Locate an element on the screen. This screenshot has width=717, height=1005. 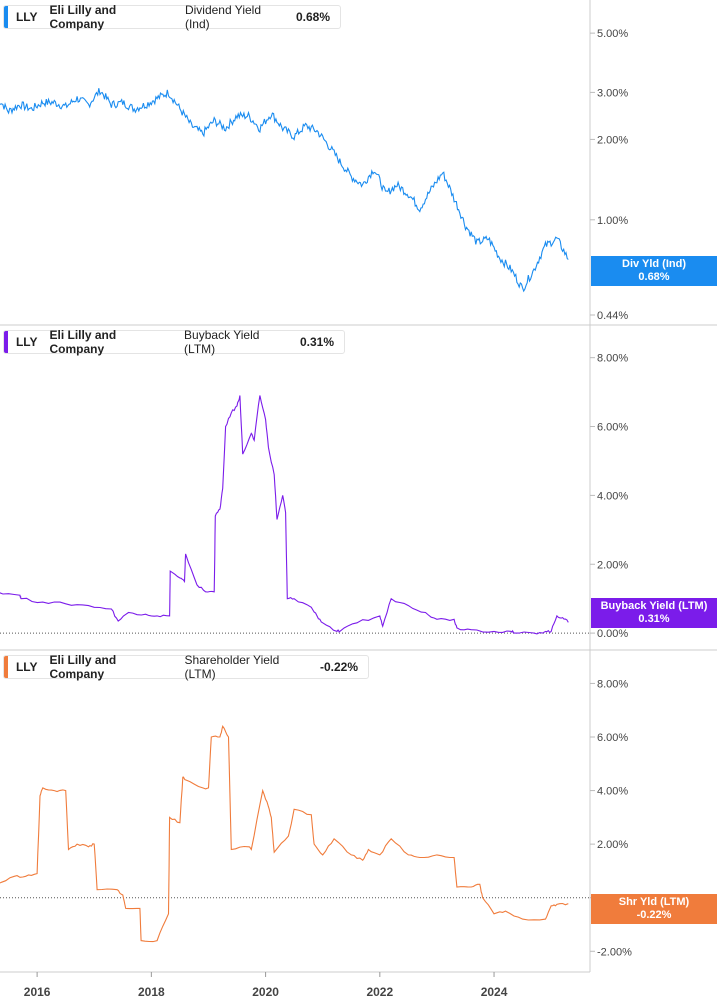
last-value-flag-dividend: Div Yld (Ind) 0.68% is located at coordinates (654, 271).